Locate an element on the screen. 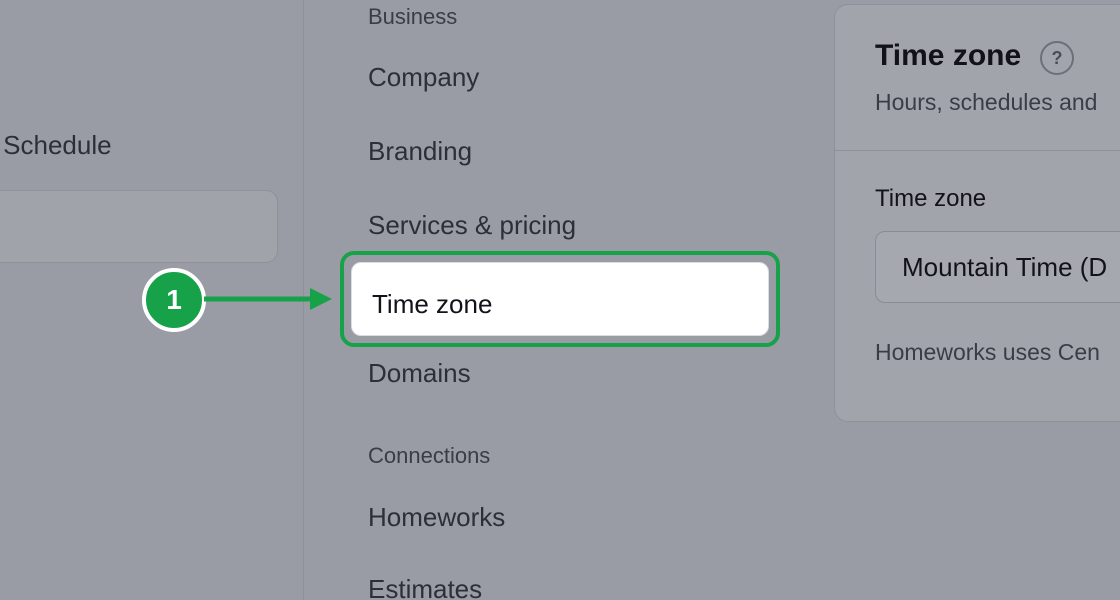  card-subtitle: Hours, schedules and is located at coordinates (986, 102).